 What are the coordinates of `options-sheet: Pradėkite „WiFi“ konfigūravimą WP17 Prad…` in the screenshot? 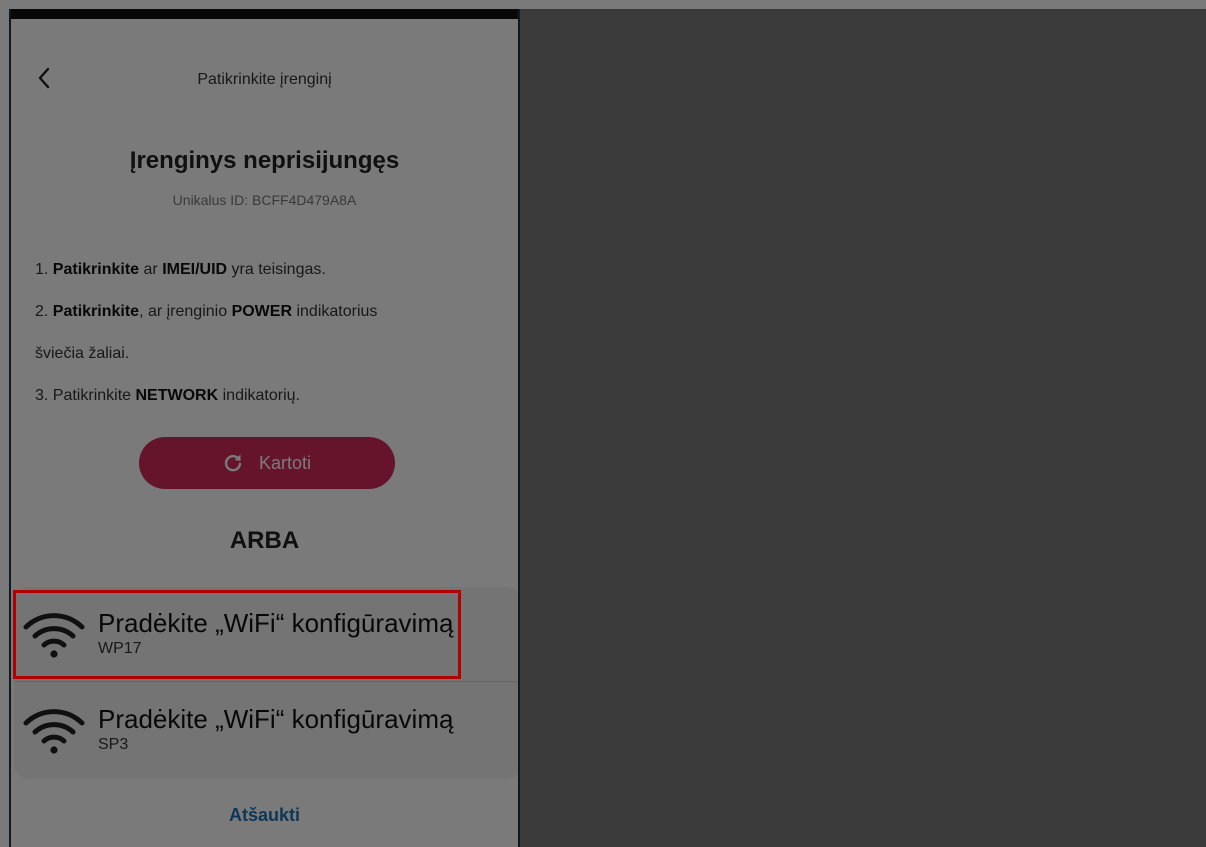 It's located at (266, 683).